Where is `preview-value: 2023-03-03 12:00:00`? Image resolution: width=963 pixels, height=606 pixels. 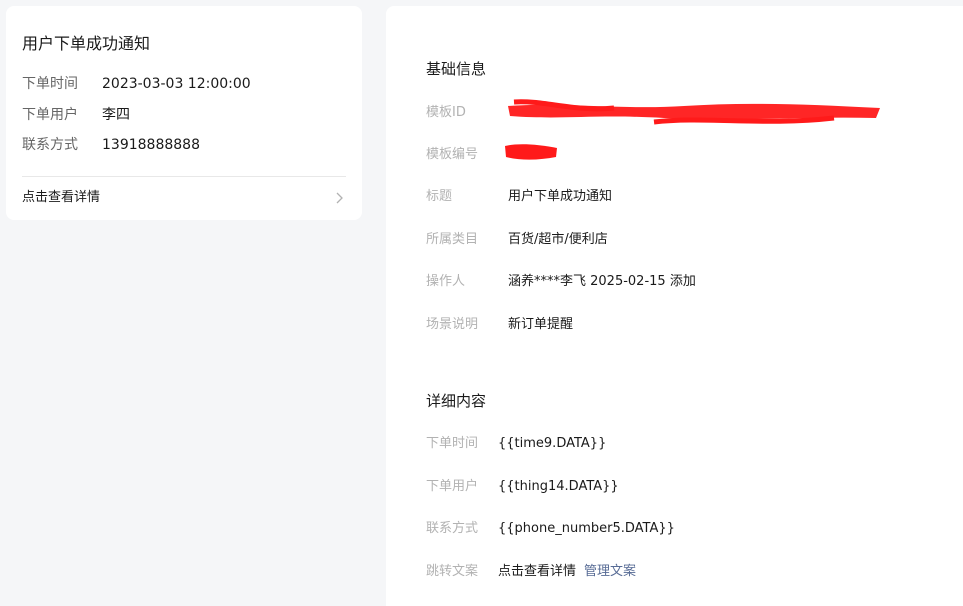 preview-value: 2023-03-03 12:00:00 is located at coordinates (176, 84).